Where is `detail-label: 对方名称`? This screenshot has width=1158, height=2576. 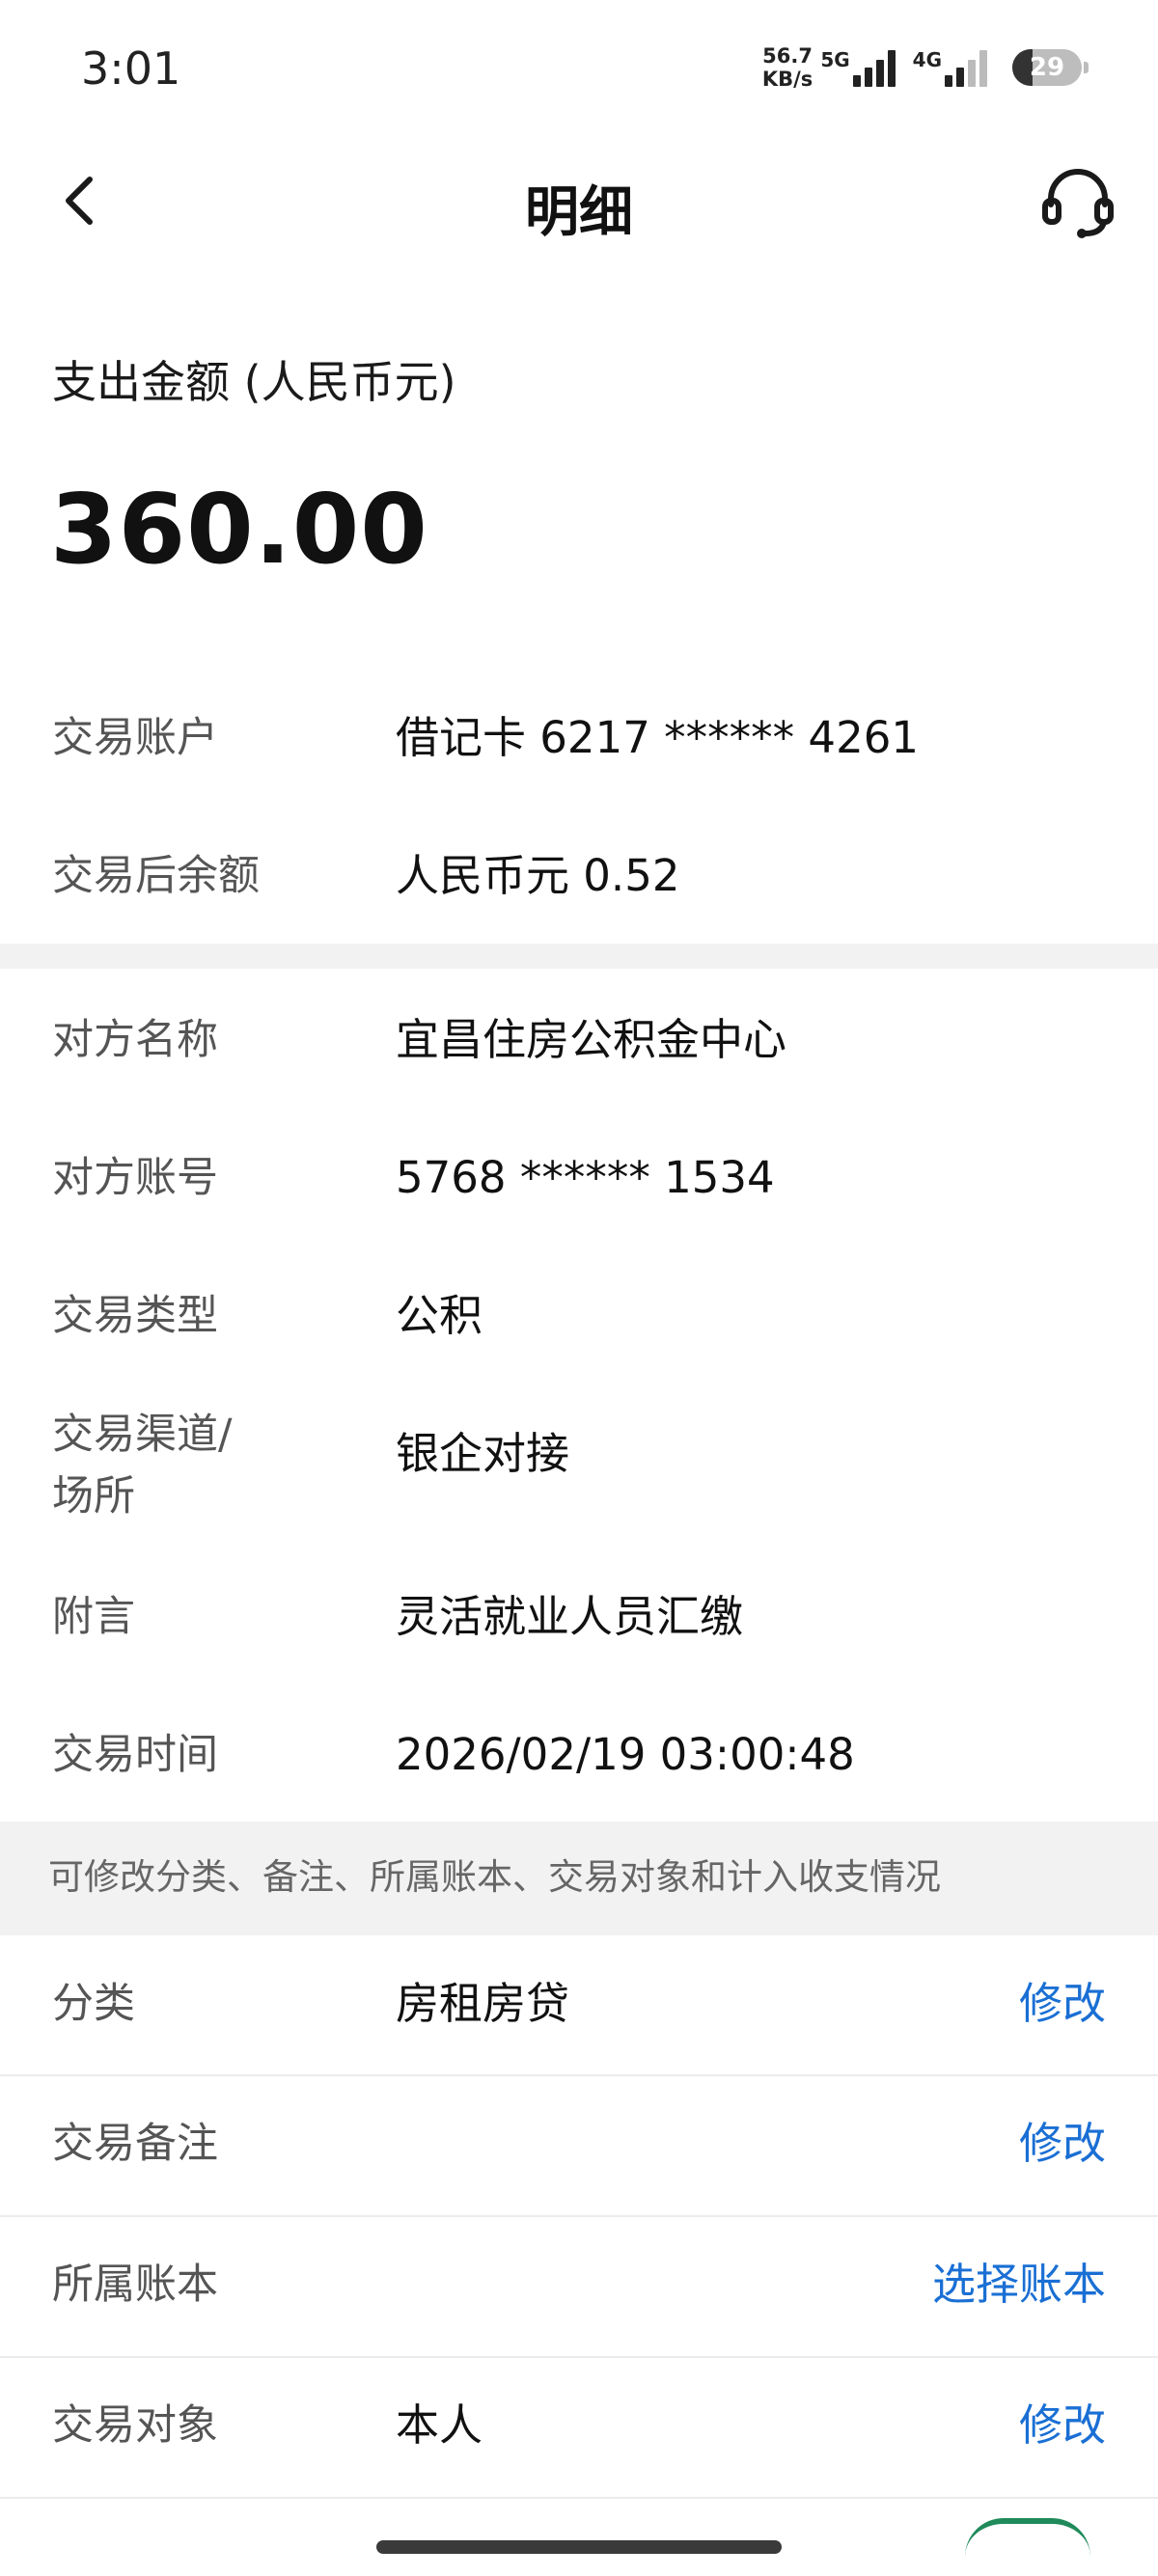
detail-label: 对方名称 is located at coordinates (135, 1040).